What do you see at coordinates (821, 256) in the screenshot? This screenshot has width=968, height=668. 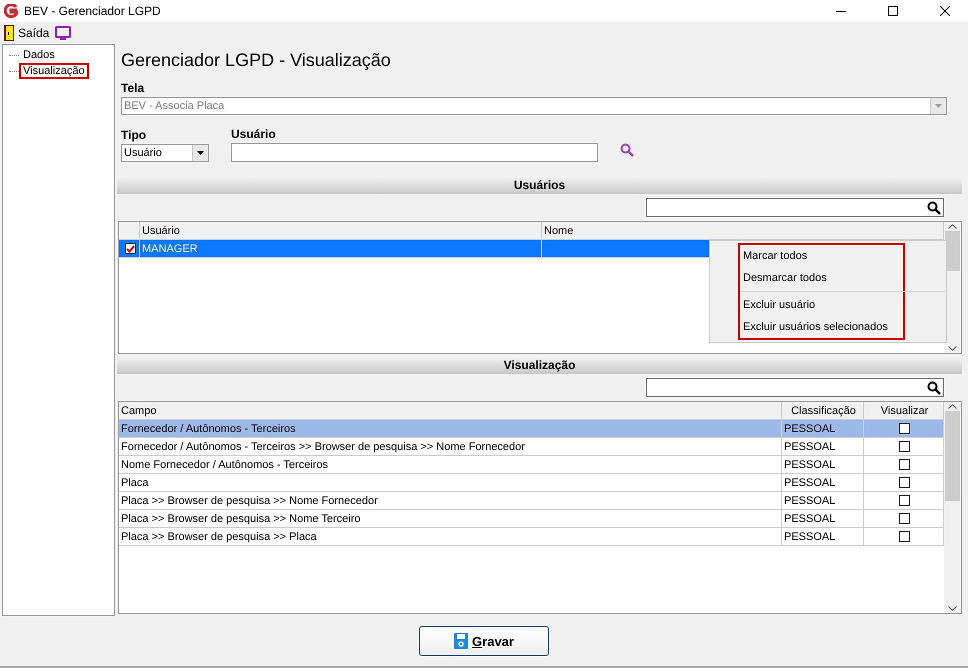 I see `menu-item: Marcar todos` at bounding box center [821, 256].